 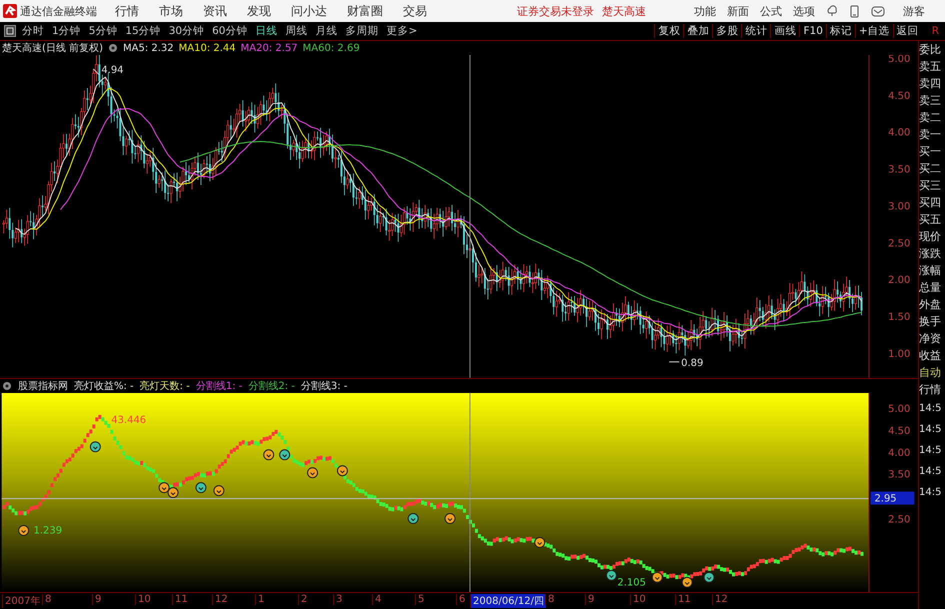 What do you see at coordinates (697, 31) in the screenshot?
I see `tool-button: 叠加` at bounding box center [697, 31].